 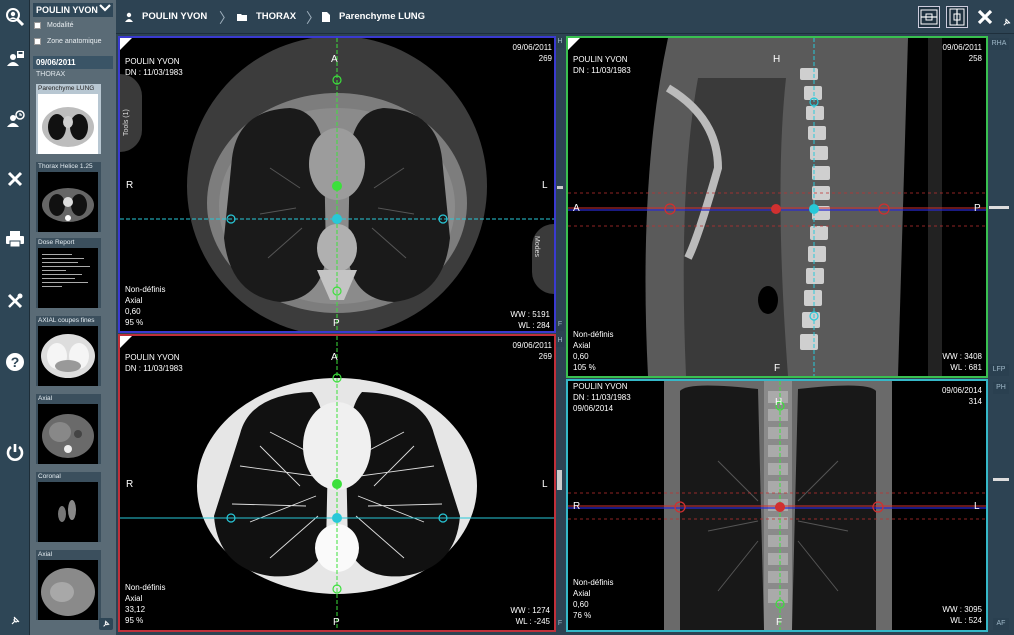 I want to click on settings-pin-icon, so click(x=1007, y=20).